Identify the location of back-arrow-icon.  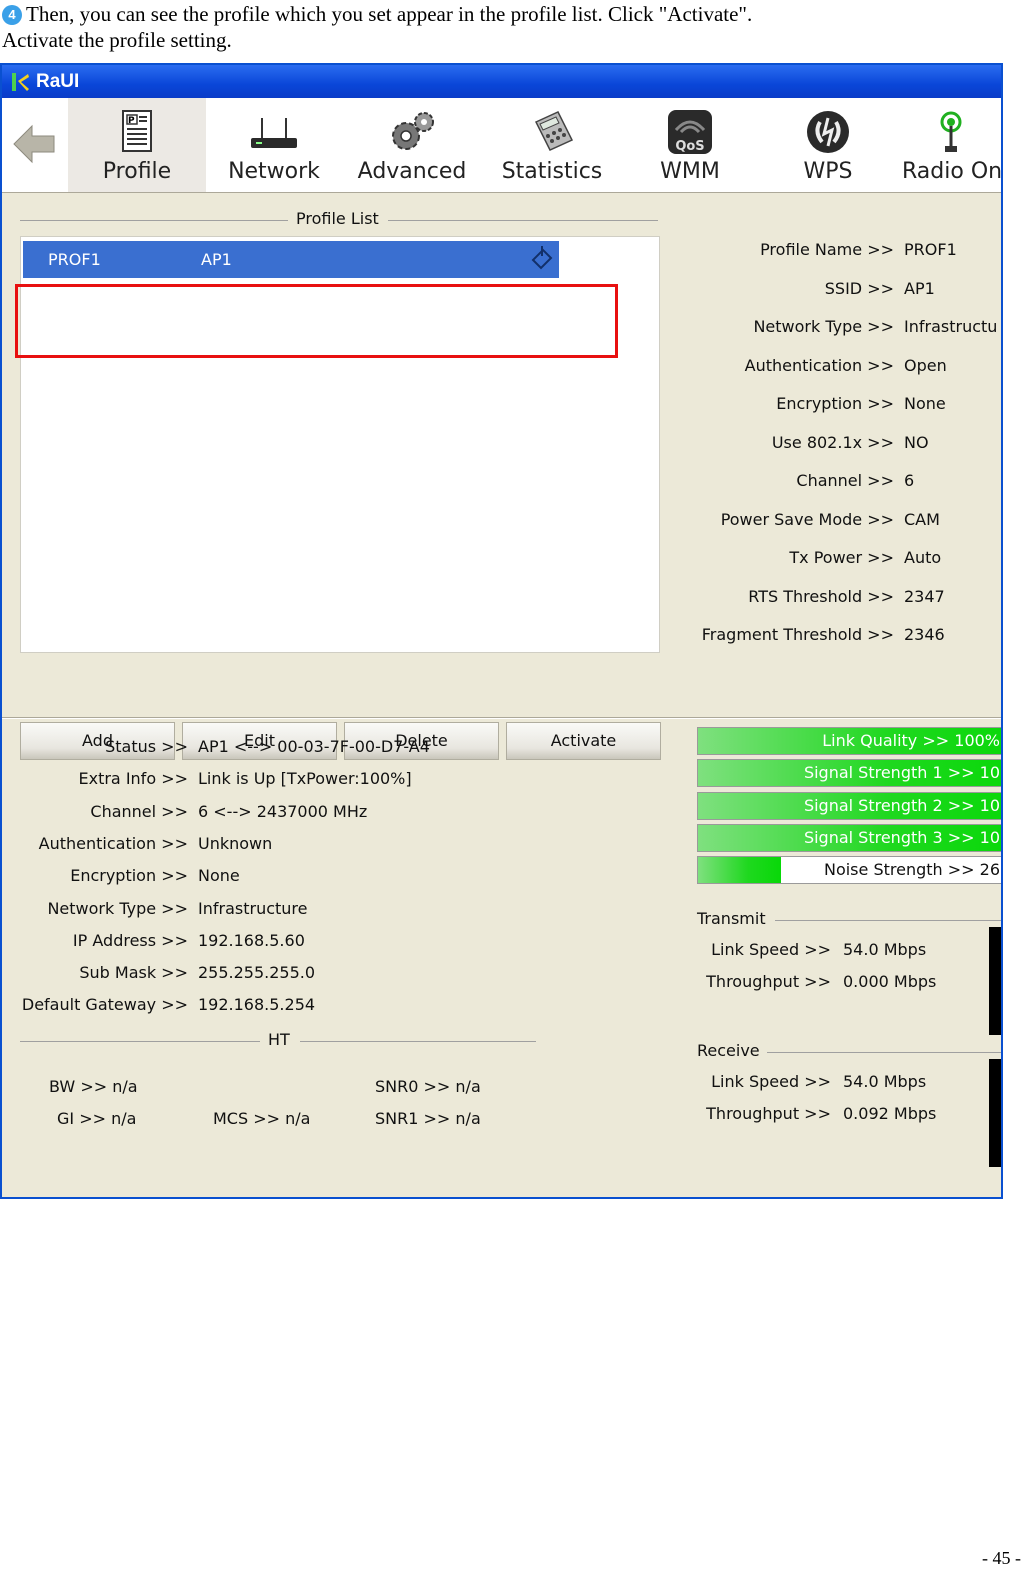
(34, 144).